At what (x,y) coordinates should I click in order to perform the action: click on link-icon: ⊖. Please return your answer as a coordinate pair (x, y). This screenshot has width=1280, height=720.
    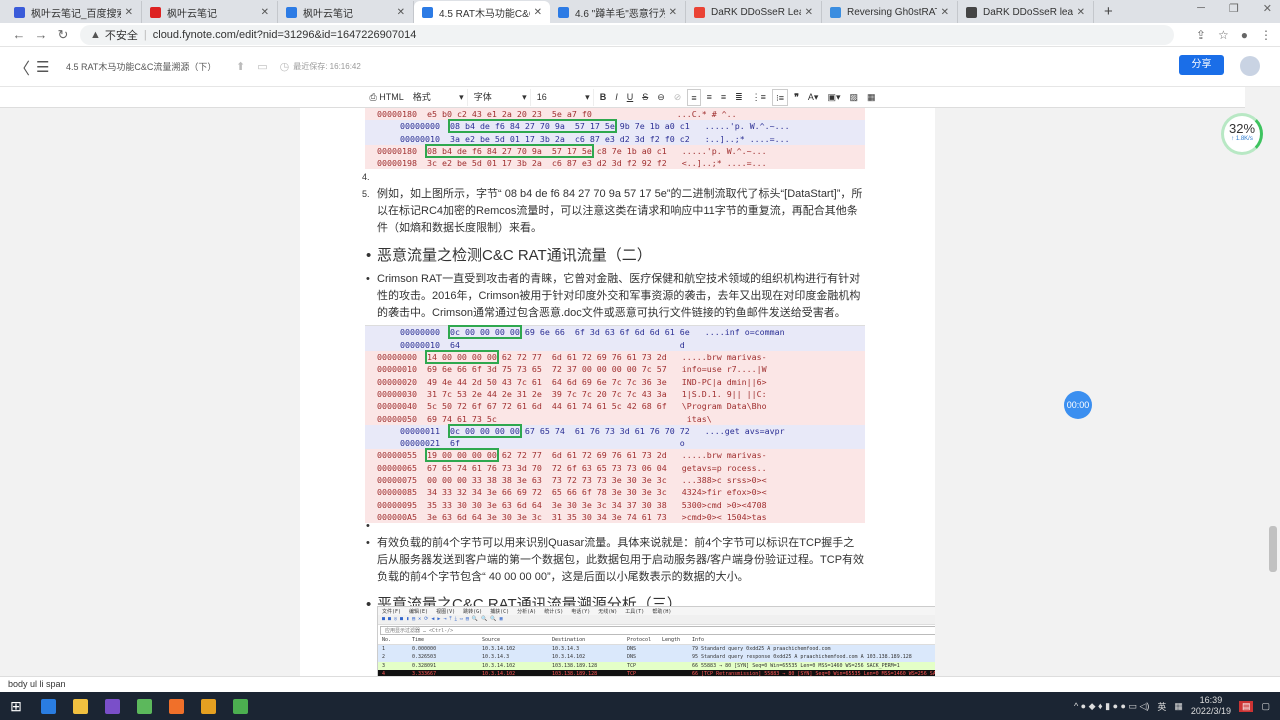
    Looking at the image, I should click on (661, 97).